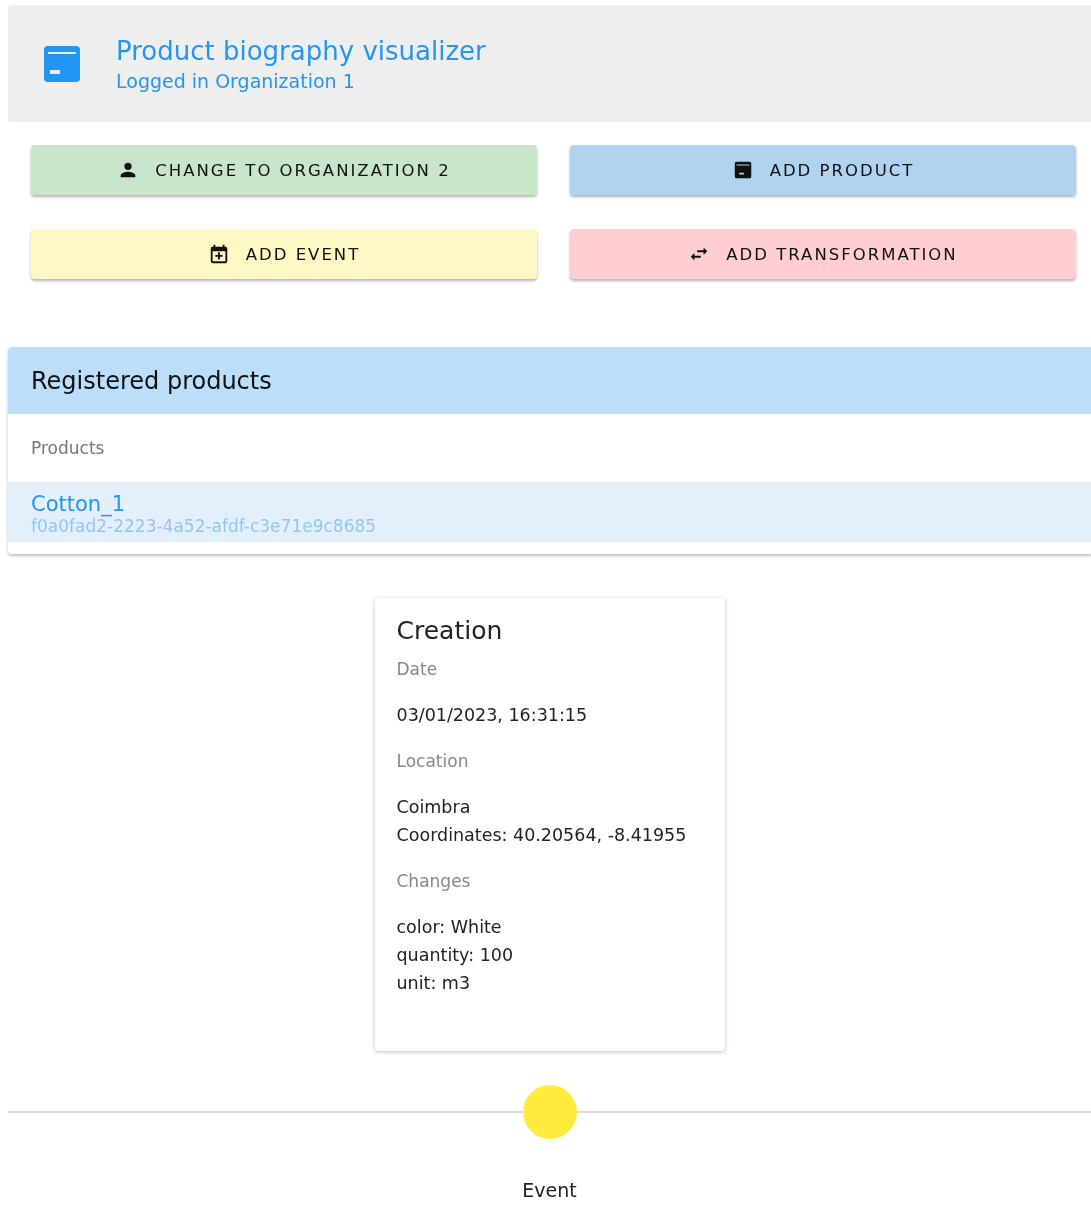  What do you see at coordinates (417, 669) in the screenshot?
I see `field-label: Date` at bounding box center [417, 669].